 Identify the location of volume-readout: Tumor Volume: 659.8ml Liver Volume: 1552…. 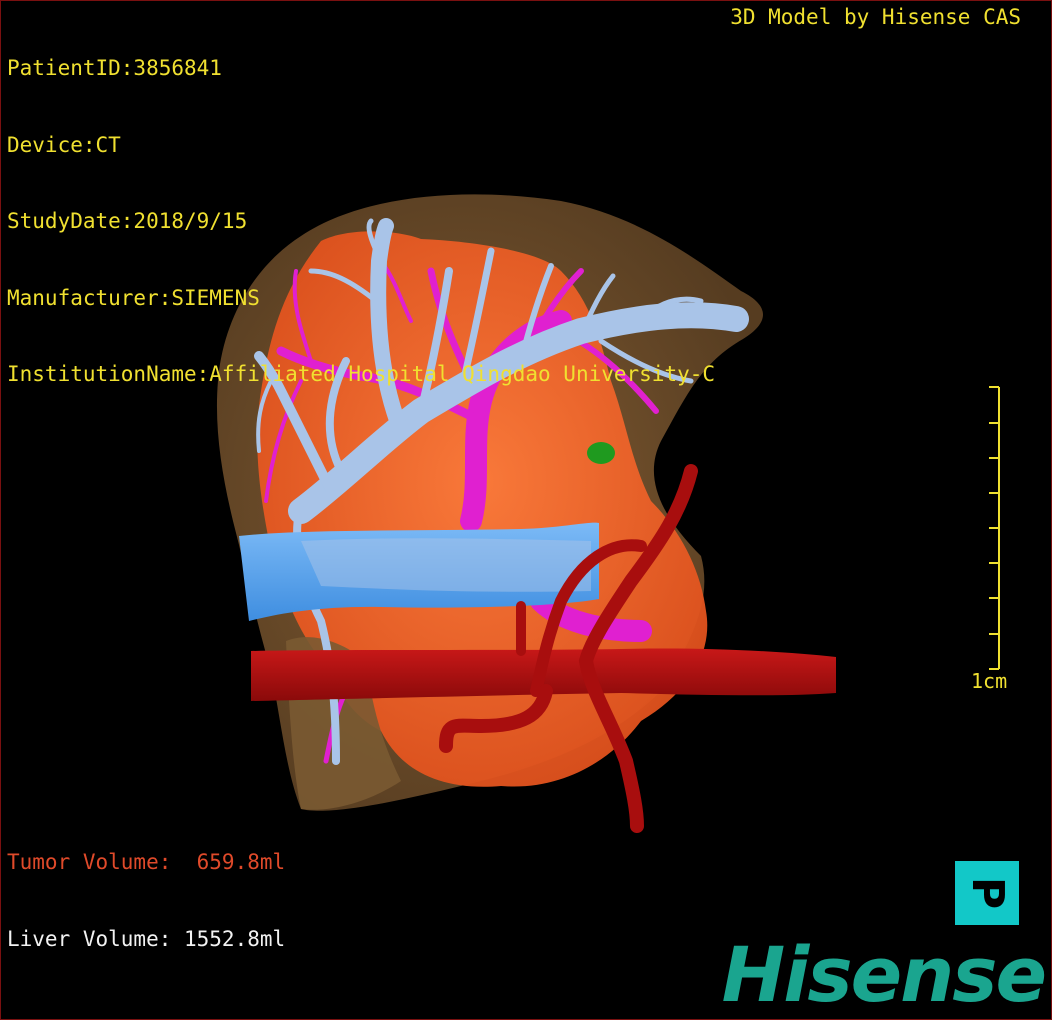
(146, 901).